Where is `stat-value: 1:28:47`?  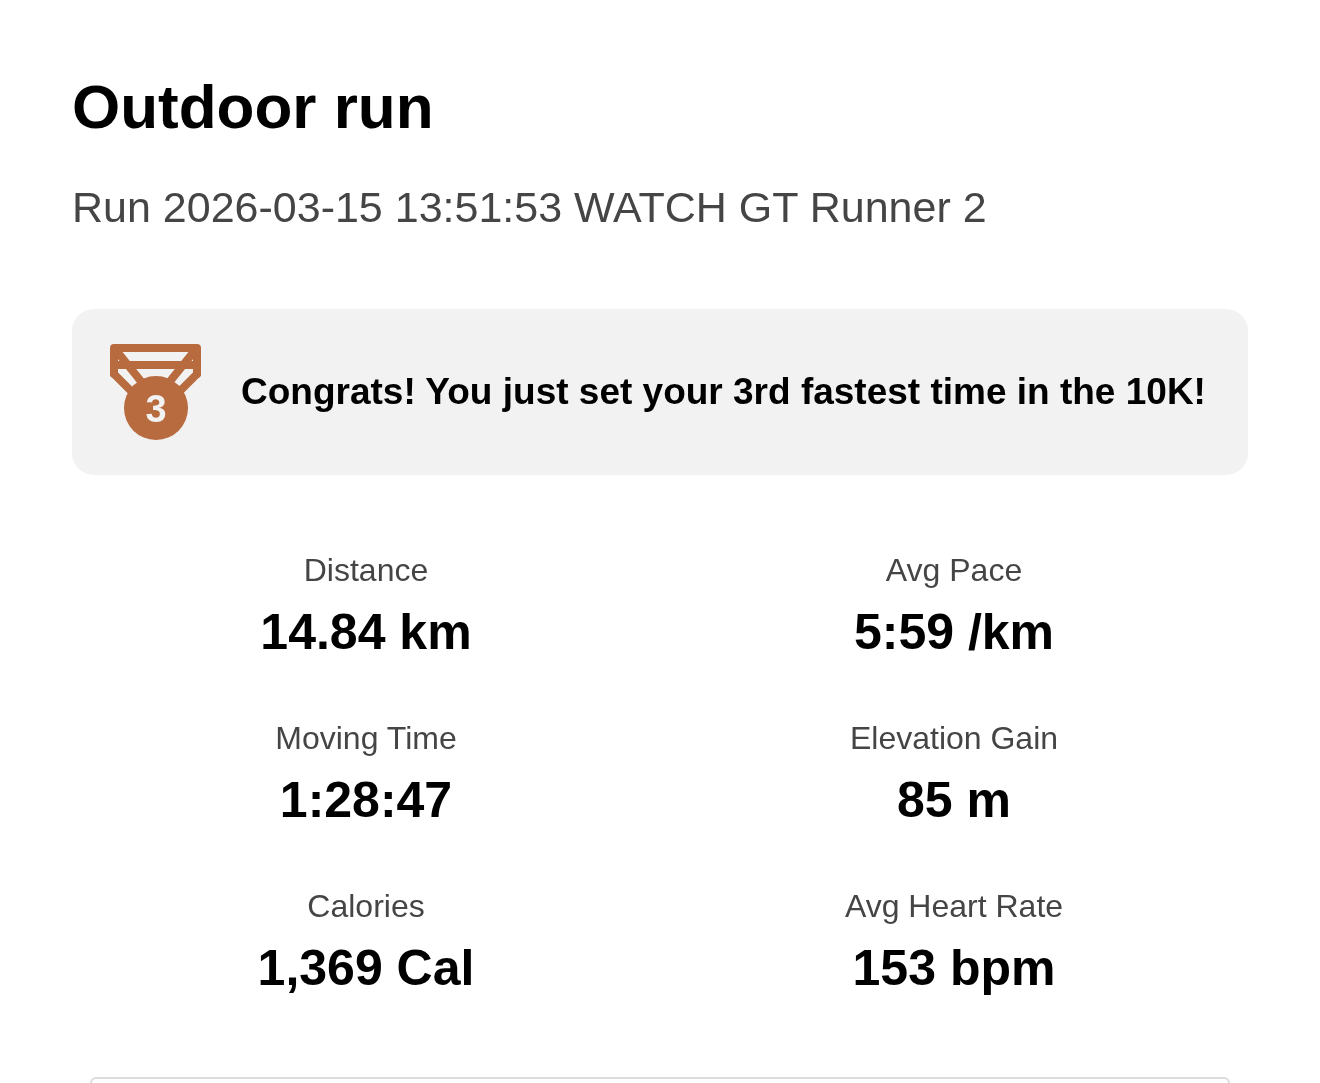
stat-value: 1:28:47 is located at coordinates (366, 800).